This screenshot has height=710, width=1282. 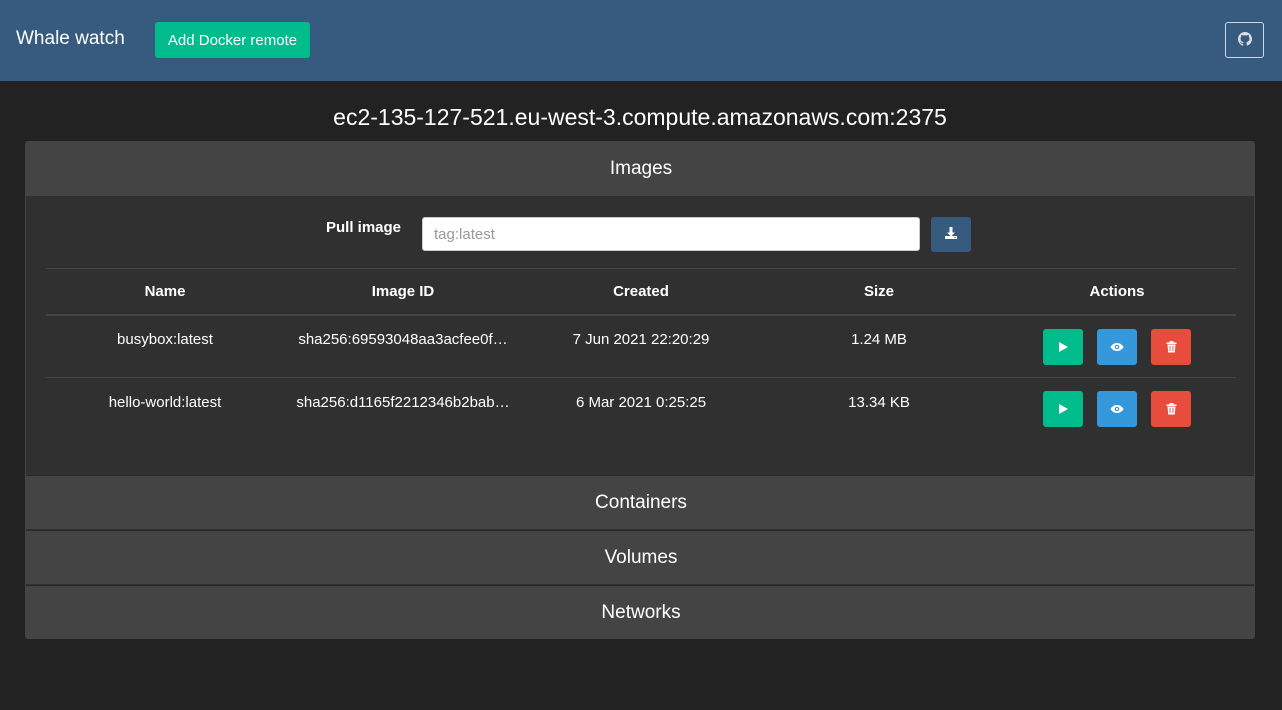 What do you see at coordinates (640, 502) in the screenshot?
I see `containers-section-header: Containers` at bounding box center [640, 502].